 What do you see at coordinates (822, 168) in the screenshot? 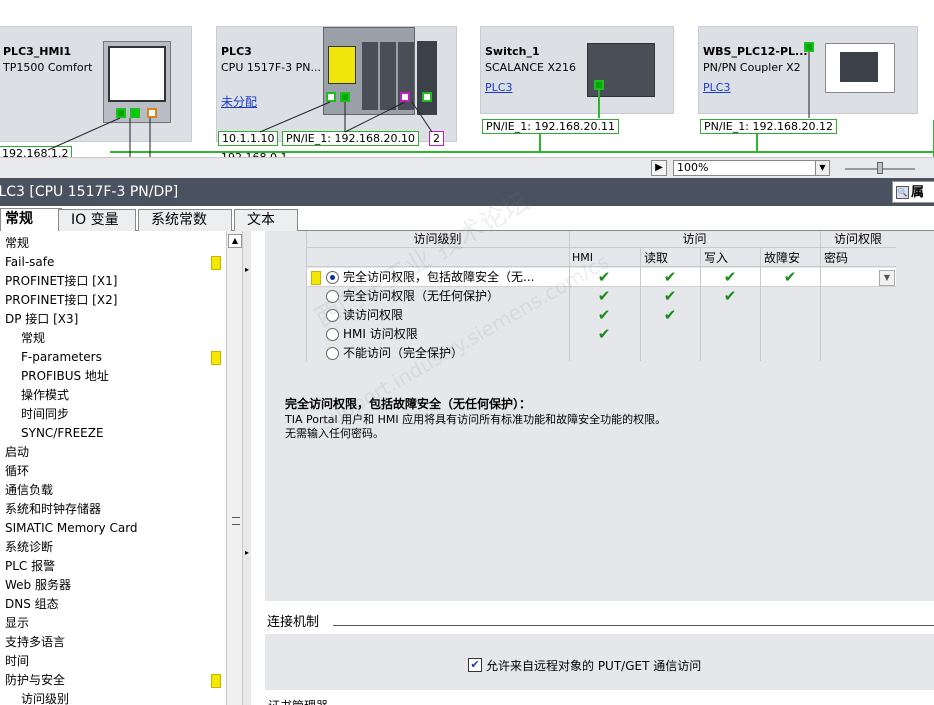
I see `chevron-down-icon: ▼` at bounding box center [822, 168].